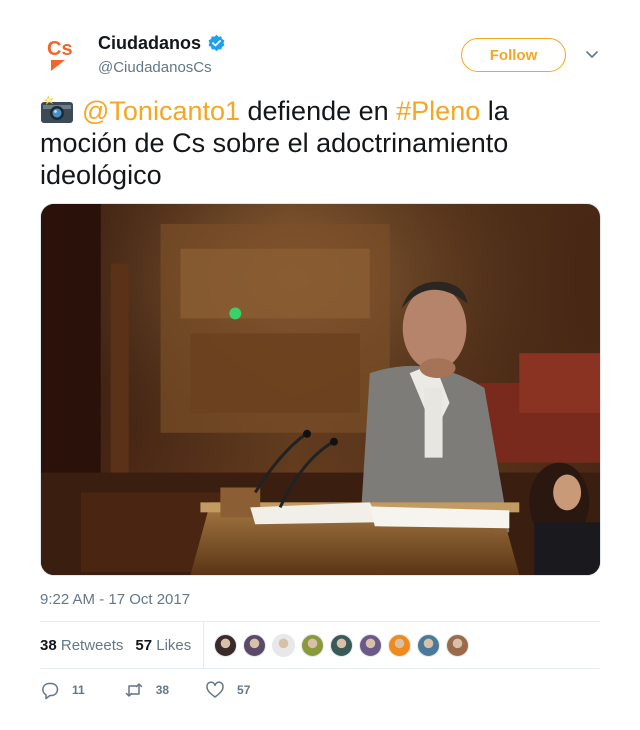  I want to click on tweet-actions: 11 38 57, so click(320, 690).